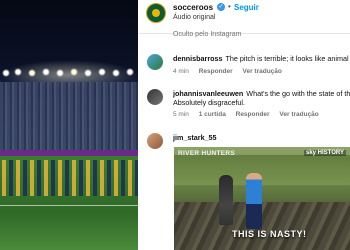 The image size is (350, 250). Describe the element at coordinates (156, 13) in the screenshot. I see `author-avatar` at that location.